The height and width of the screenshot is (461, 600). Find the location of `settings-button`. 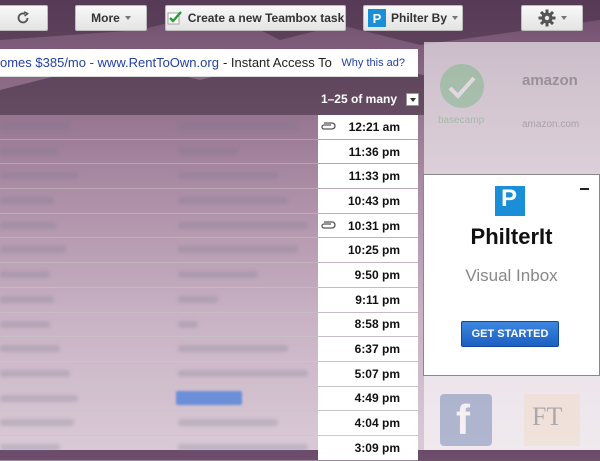

settings-button is located at coordinates (552, 18).